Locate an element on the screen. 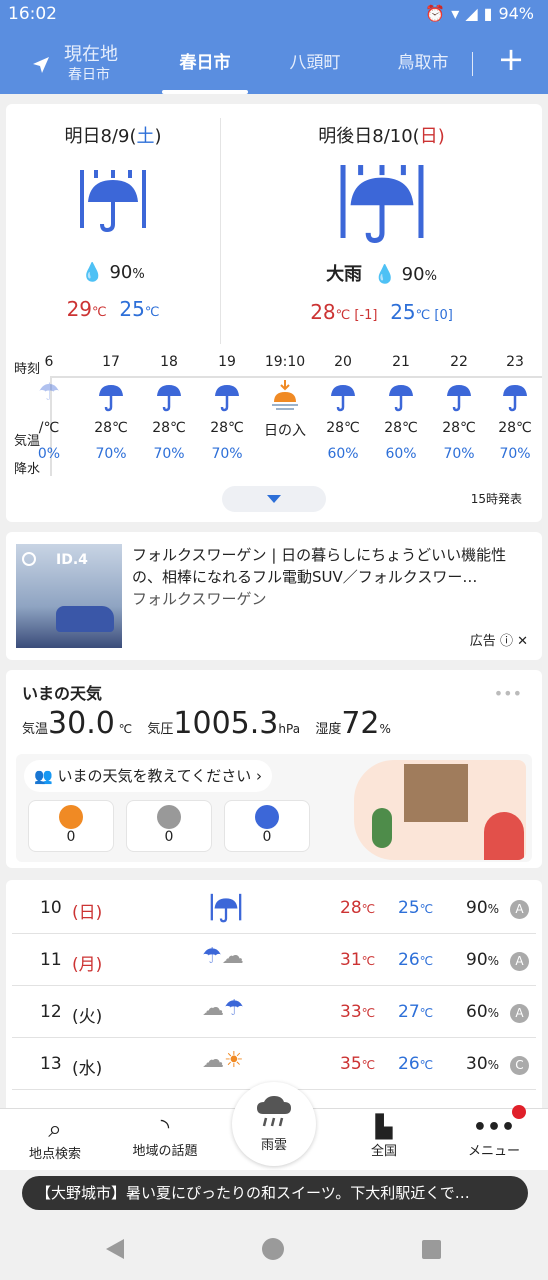 The image size is (548, 1280). recents-icon is located at coordinates (431, 1249).